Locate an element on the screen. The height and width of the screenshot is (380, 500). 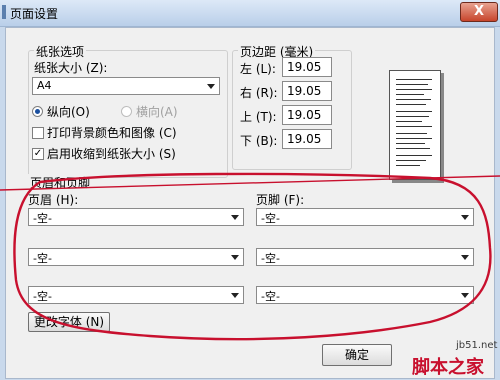
margin-bottom-input: 19.05 is located at coordinates (307, 139).